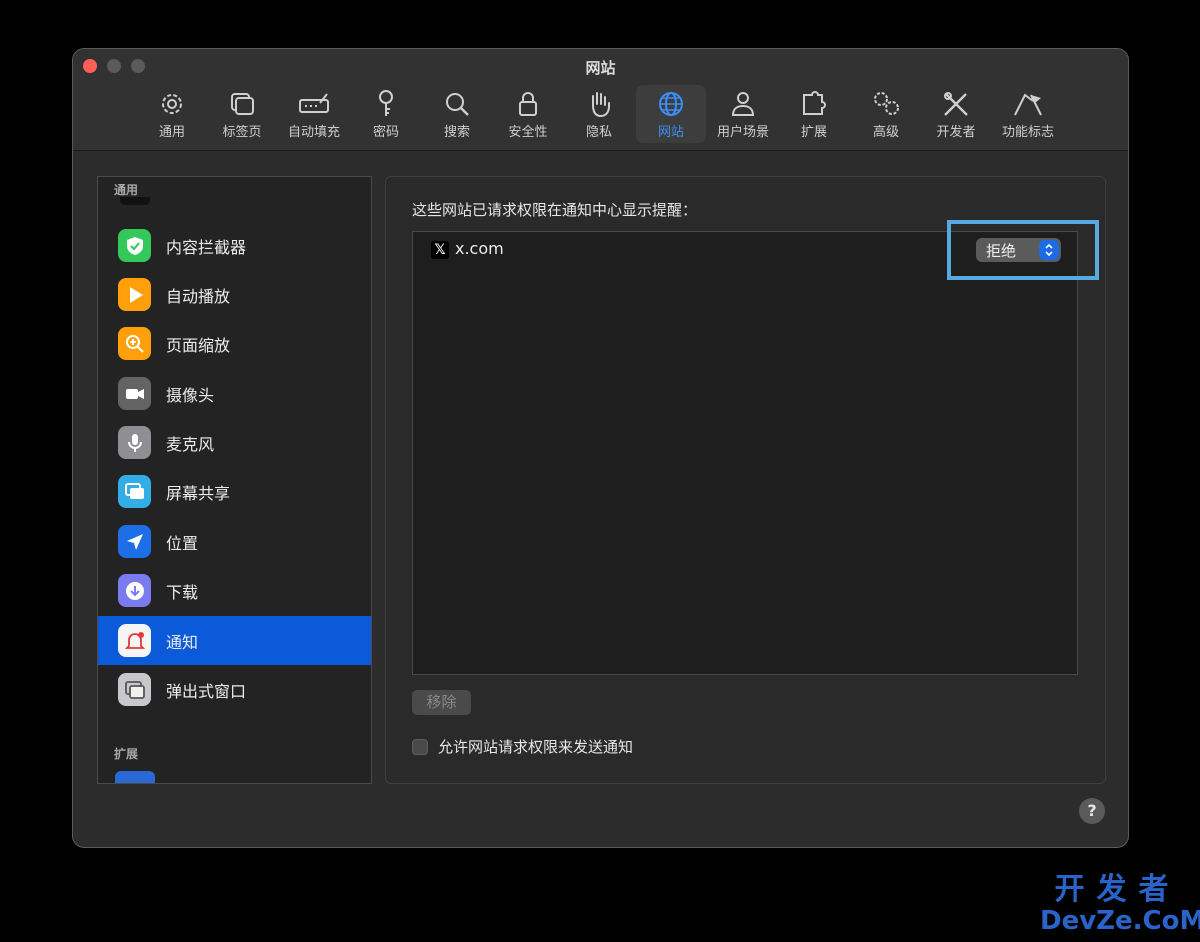 The width and height of the screenshot is (1200, 942). I want to click on sidebar-section-general: 通用, so click(126, 190).